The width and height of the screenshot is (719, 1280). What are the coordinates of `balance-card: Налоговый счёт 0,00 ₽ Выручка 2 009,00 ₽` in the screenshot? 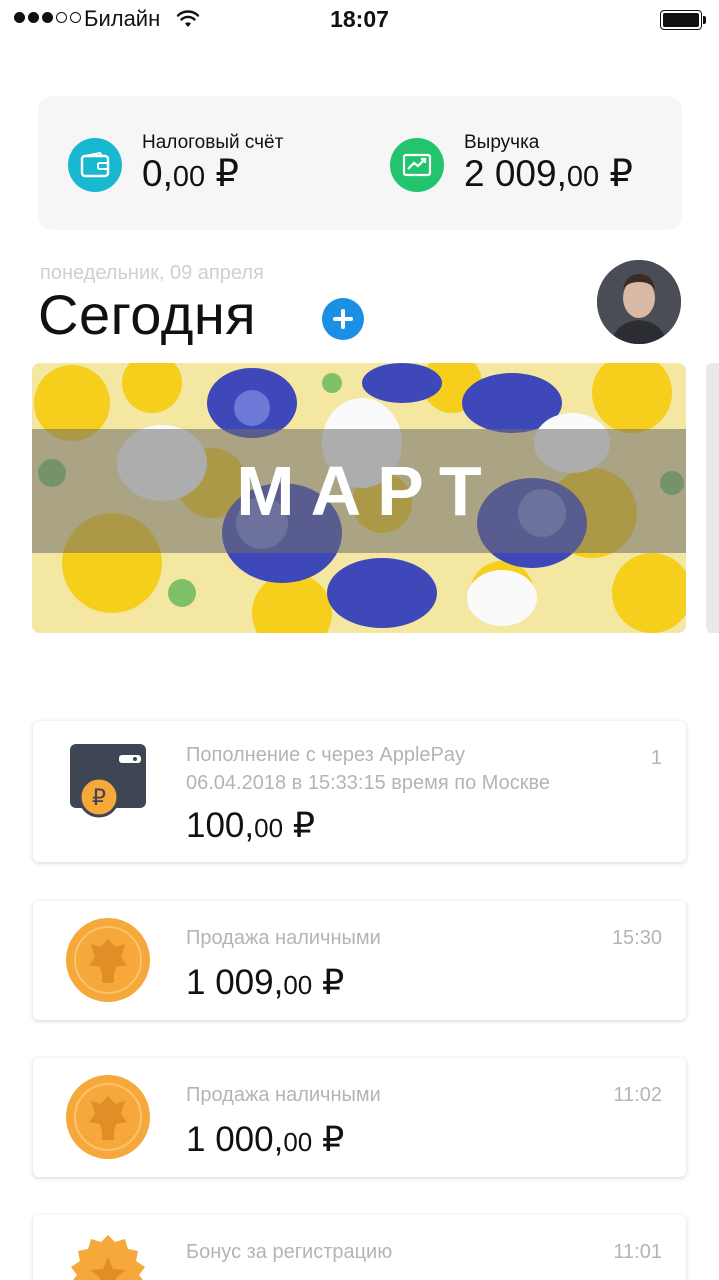 It's located at (360, 163).